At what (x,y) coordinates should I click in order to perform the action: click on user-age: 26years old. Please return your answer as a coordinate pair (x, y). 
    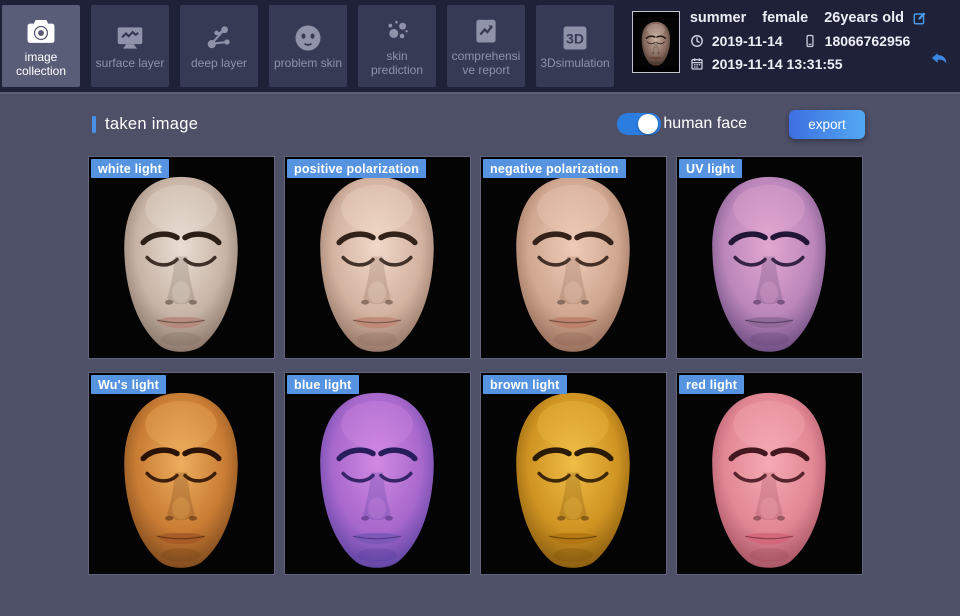
    Looking at the image, I should click on (864, 18).